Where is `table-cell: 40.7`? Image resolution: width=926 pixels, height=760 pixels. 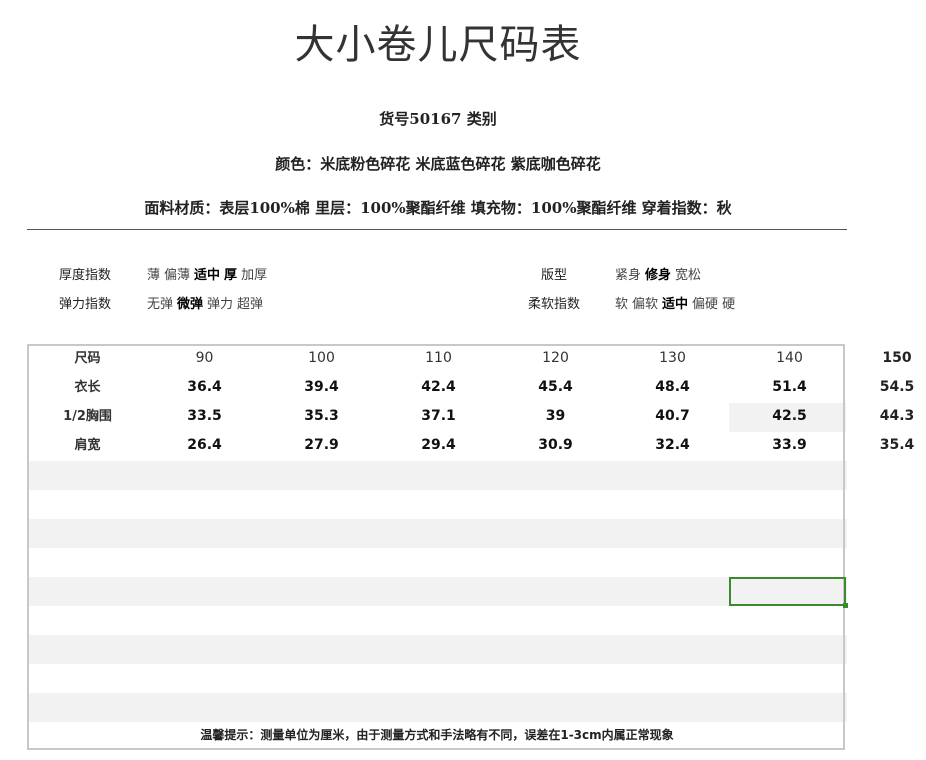 table-cell: 40.7 is located at coordinates (672, 416).